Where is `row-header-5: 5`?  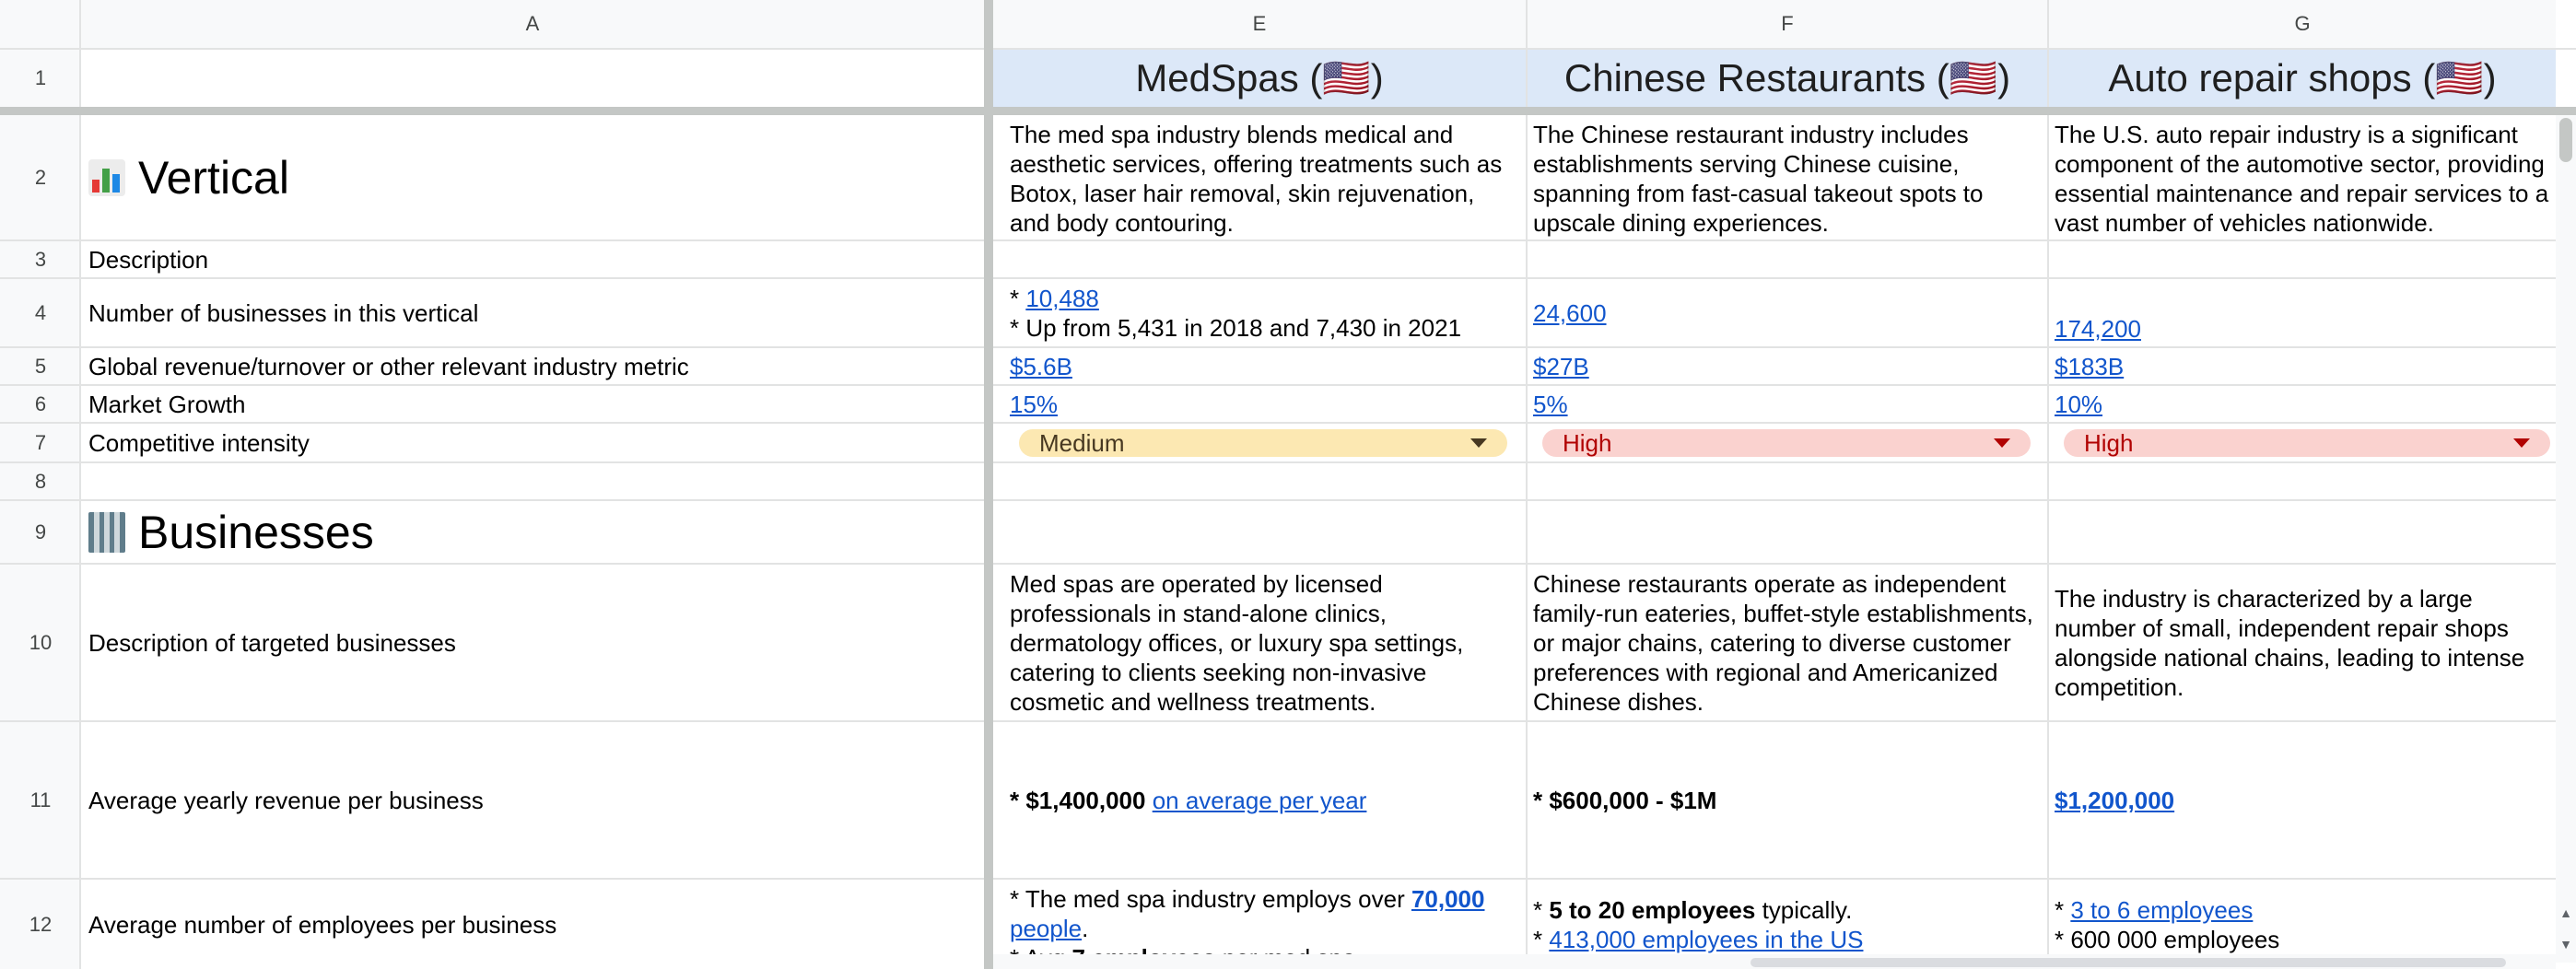 row-header-5: 5 is located at coordinates (40, 366).